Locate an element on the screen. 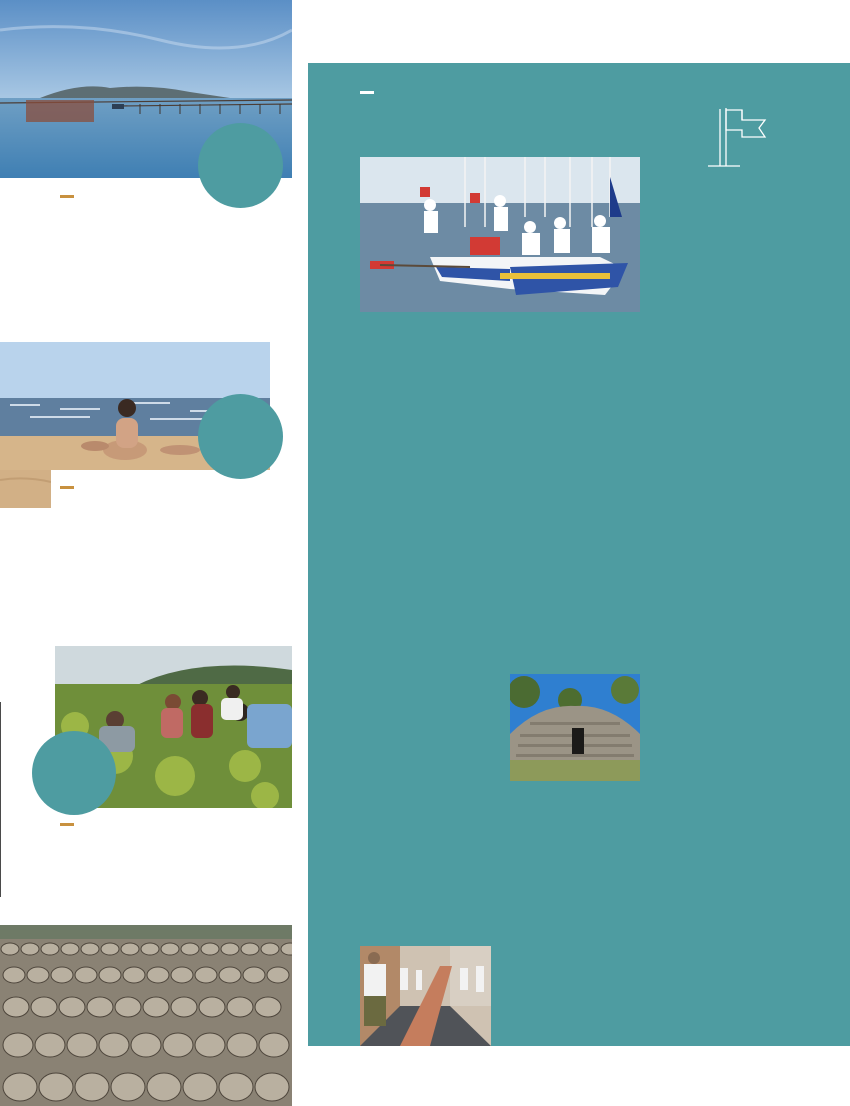 This screenshot has width=850, height=1106. street-game-photo is located at coordinates (425, 996).